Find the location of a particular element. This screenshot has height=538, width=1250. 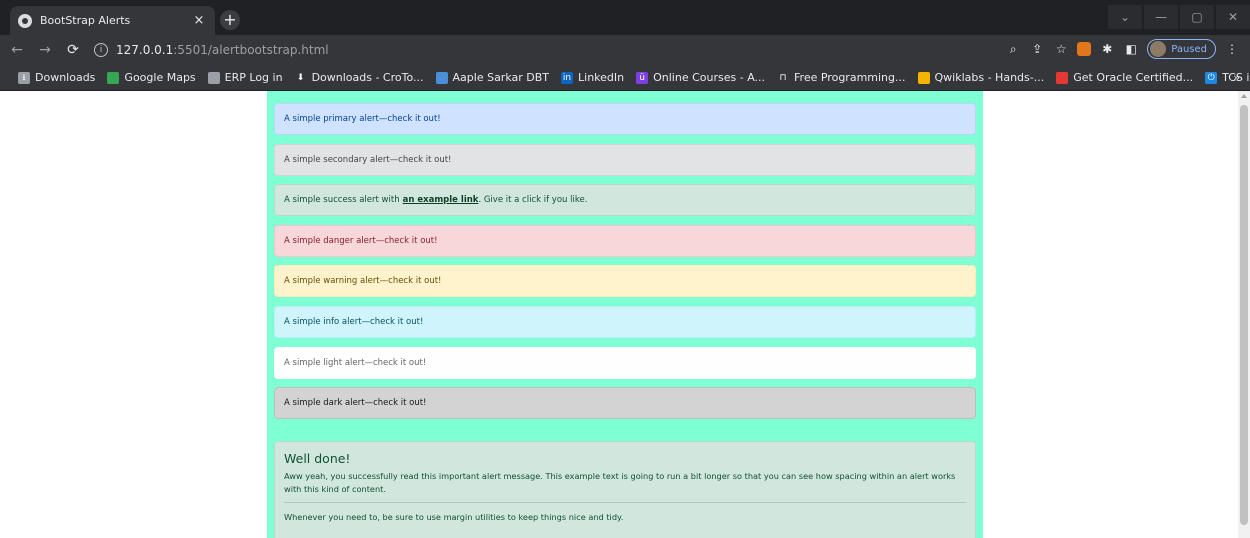

globe-icon is located at coordinates (25, 20).